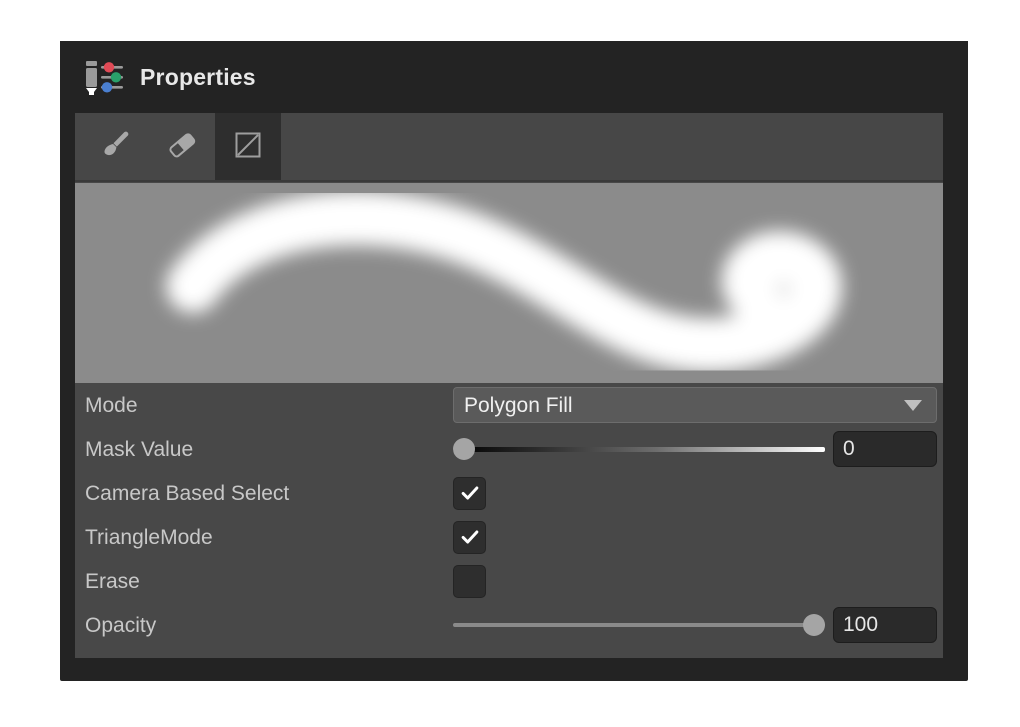  I want to click on brush-tool, so click(116, 147).